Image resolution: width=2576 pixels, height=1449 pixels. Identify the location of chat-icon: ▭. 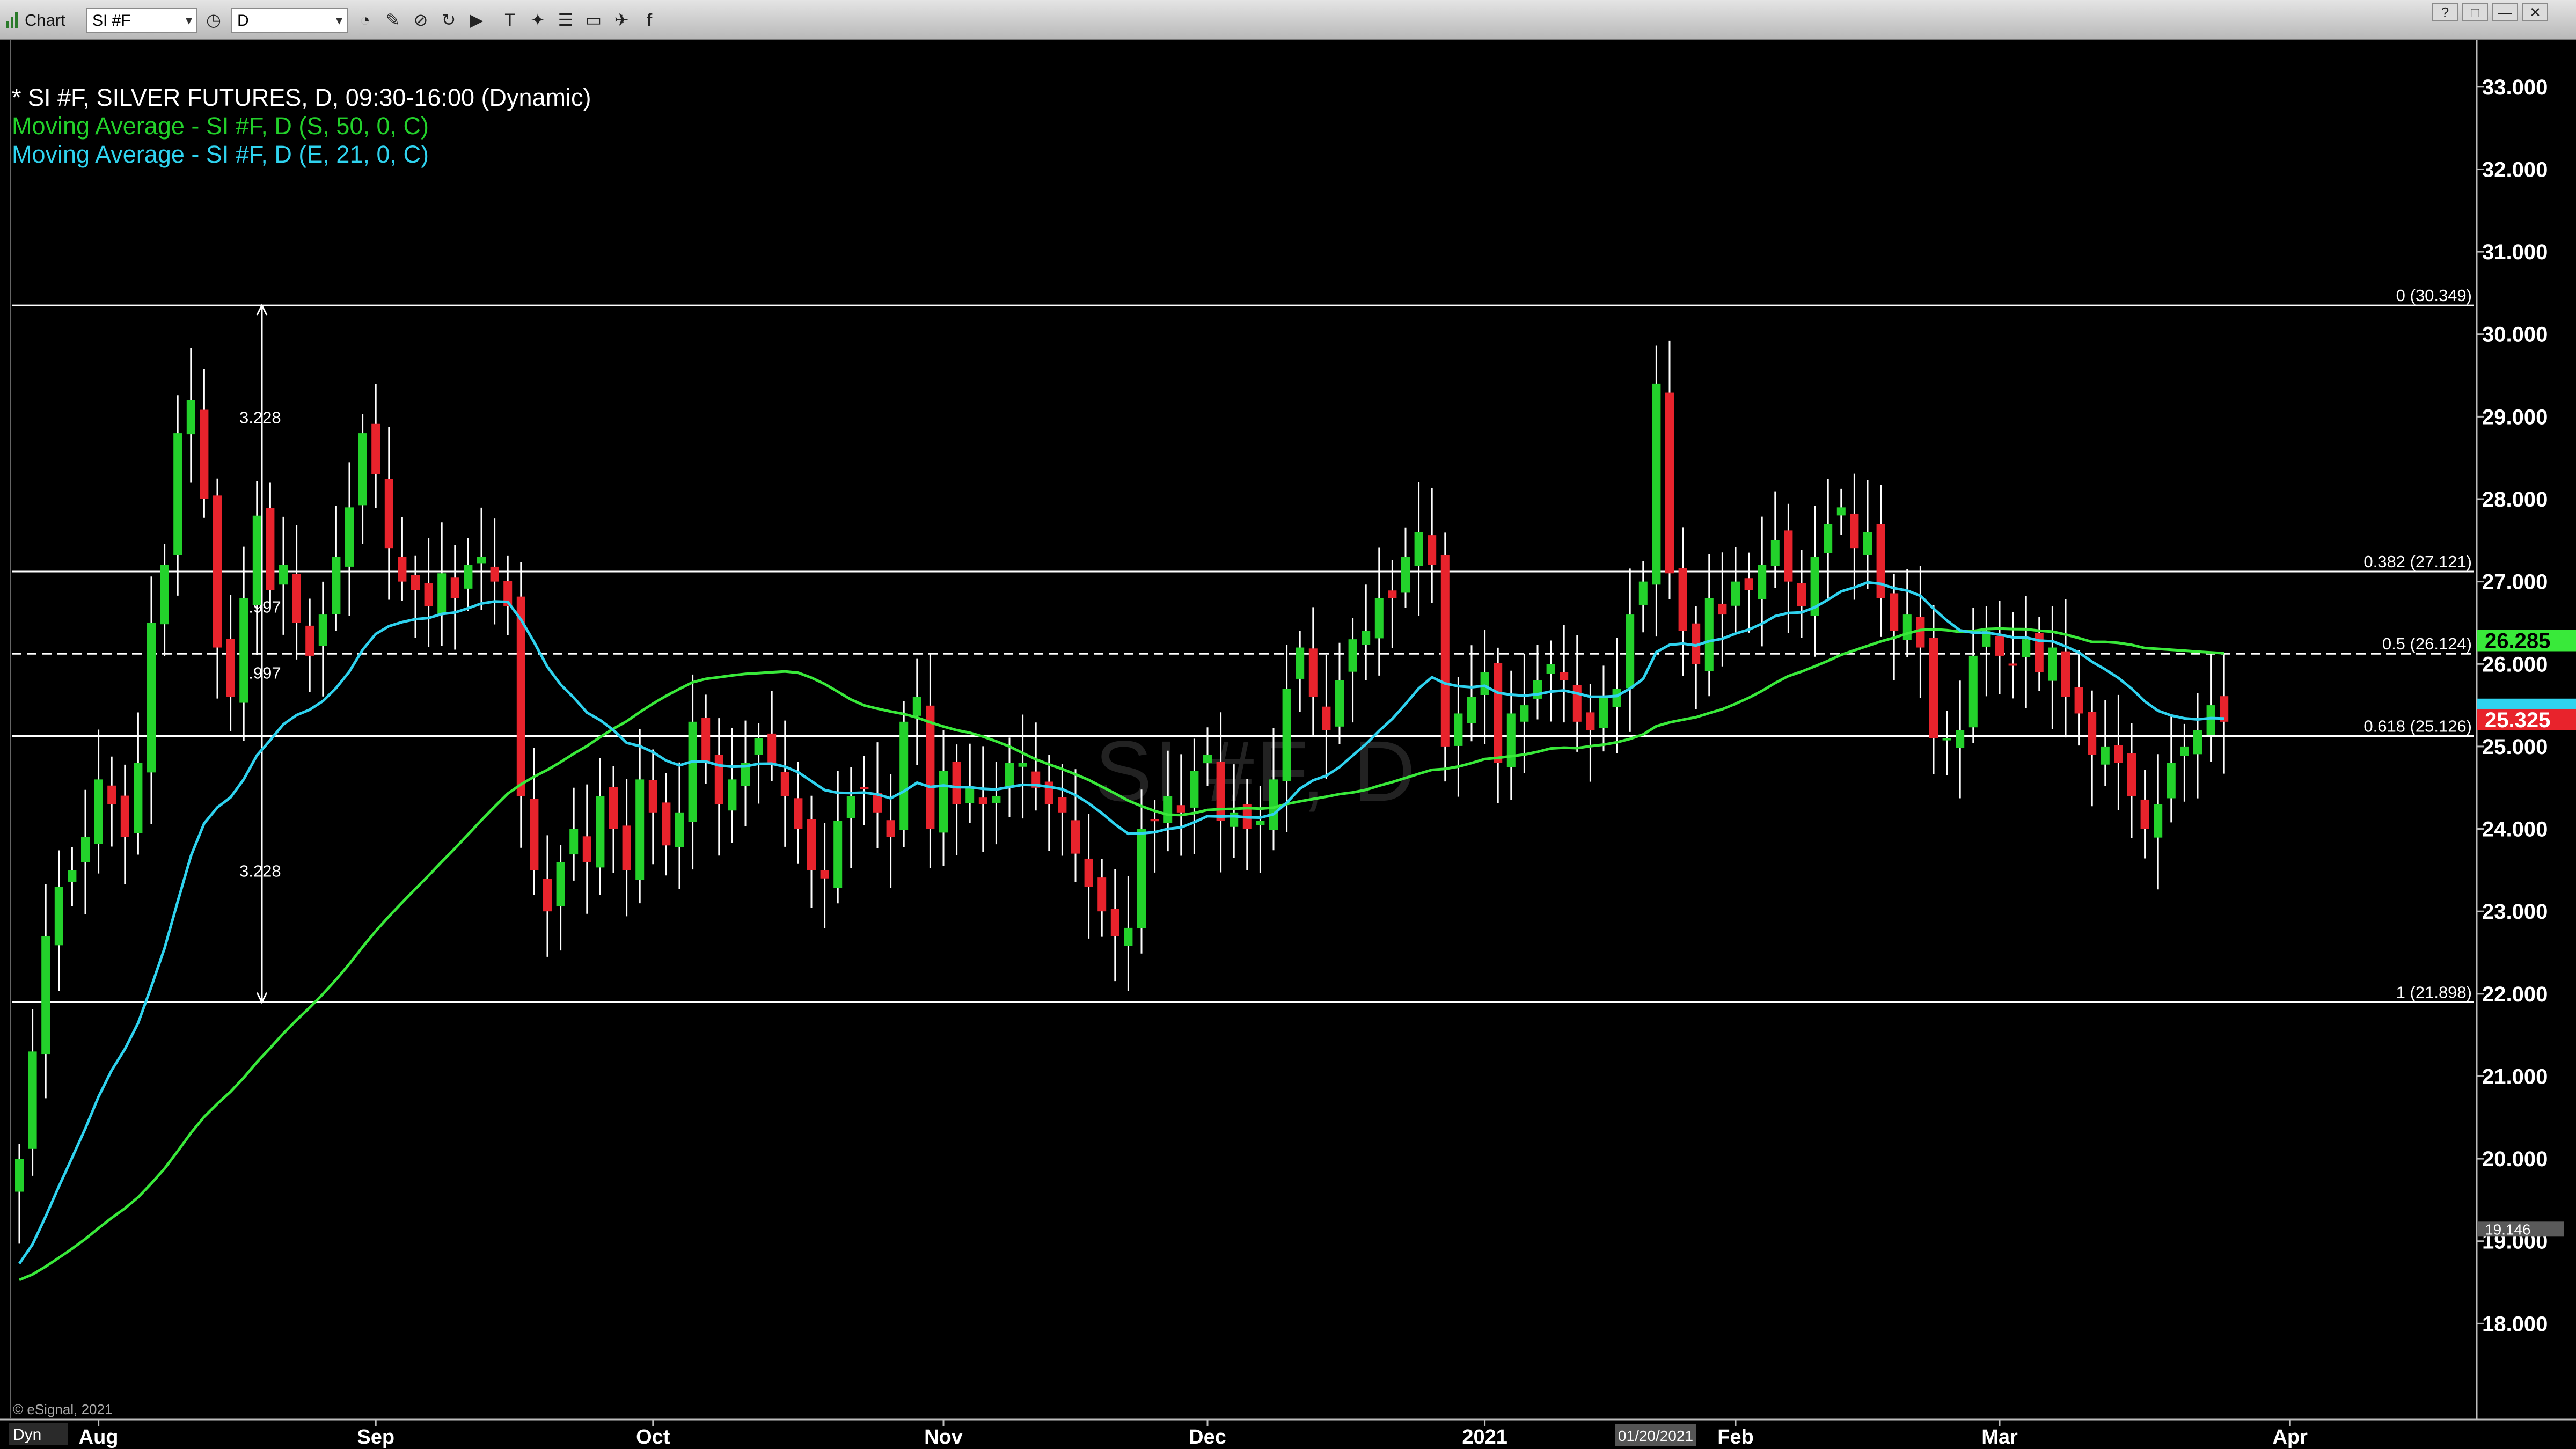
(593, 20).